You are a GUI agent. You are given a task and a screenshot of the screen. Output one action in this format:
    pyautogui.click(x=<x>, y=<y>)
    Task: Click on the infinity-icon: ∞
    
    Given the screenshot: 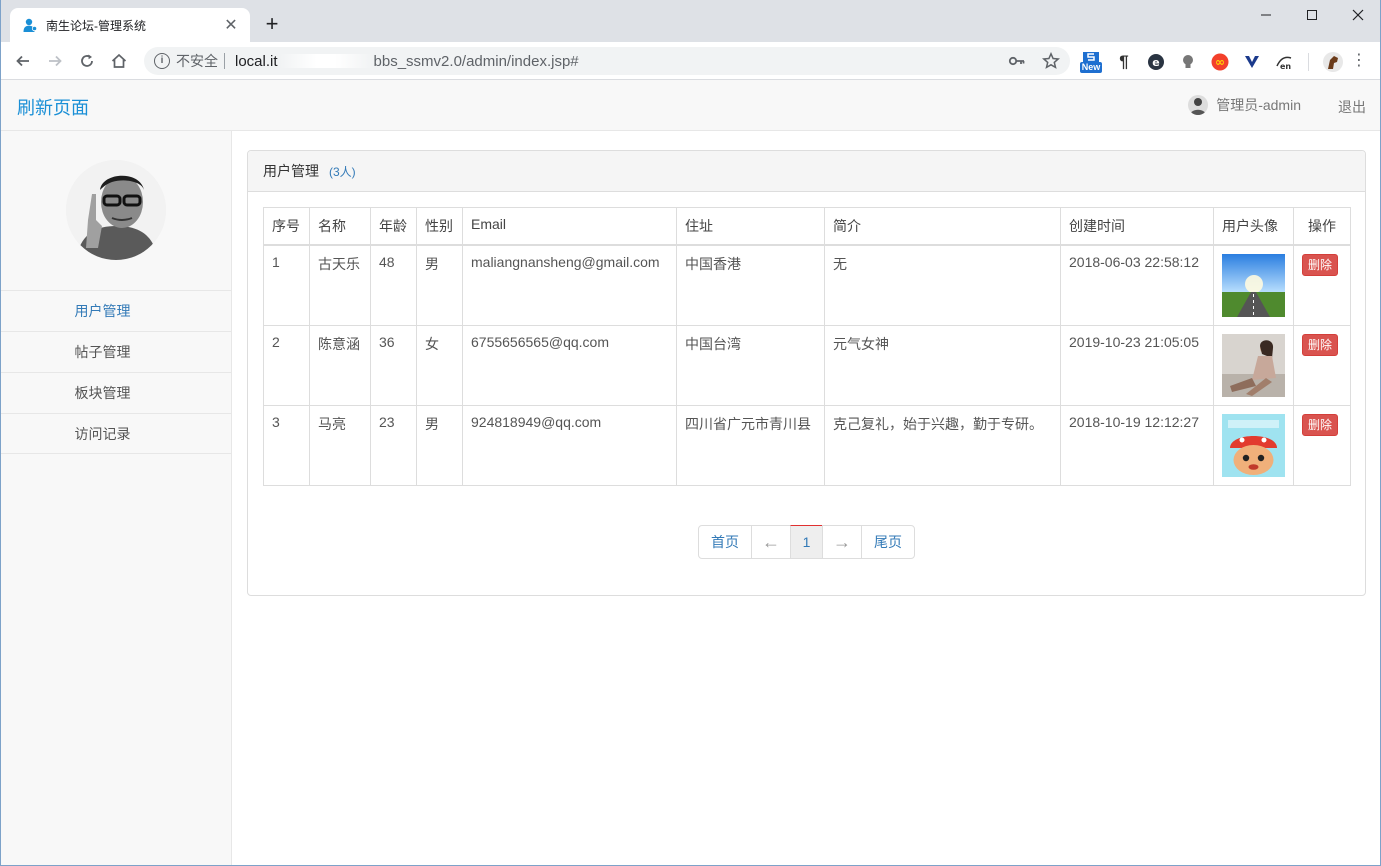 What is the action you would take?
    pyautogui.click(x=1220, y=62)
    